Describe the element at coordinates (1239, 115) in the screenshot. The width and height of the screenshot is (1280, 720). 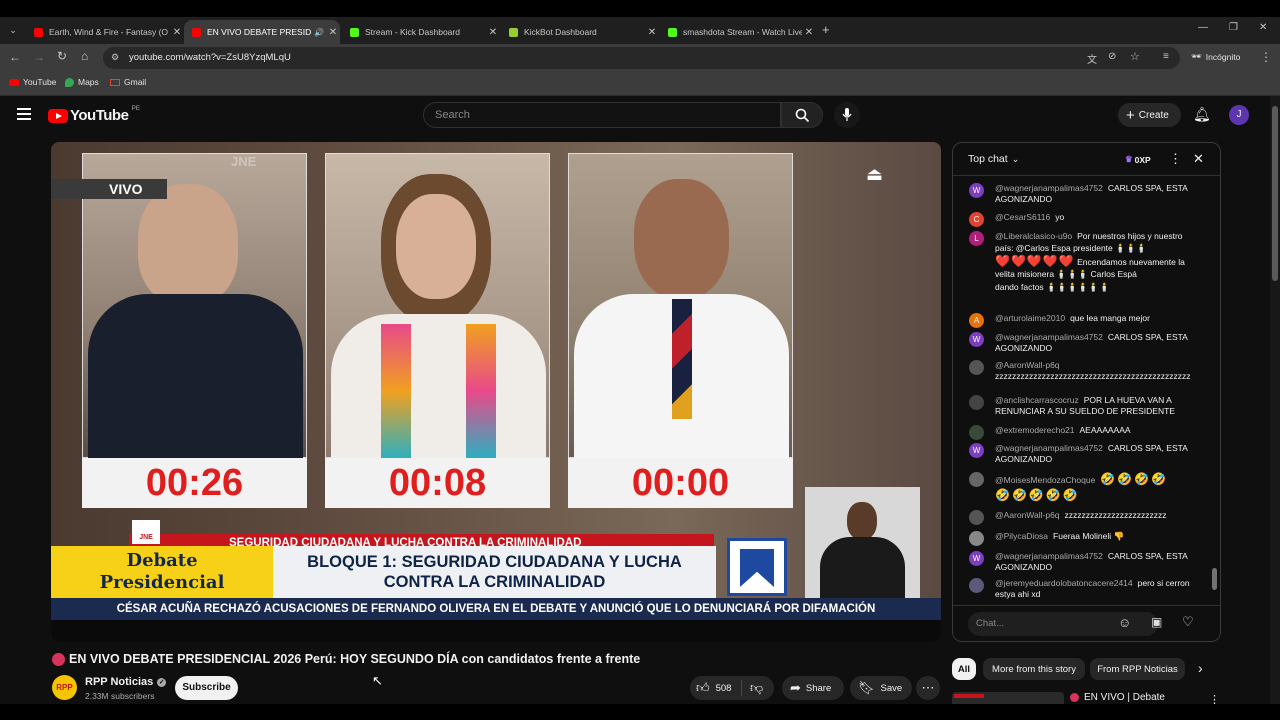
I see `avatar: J` at that location.